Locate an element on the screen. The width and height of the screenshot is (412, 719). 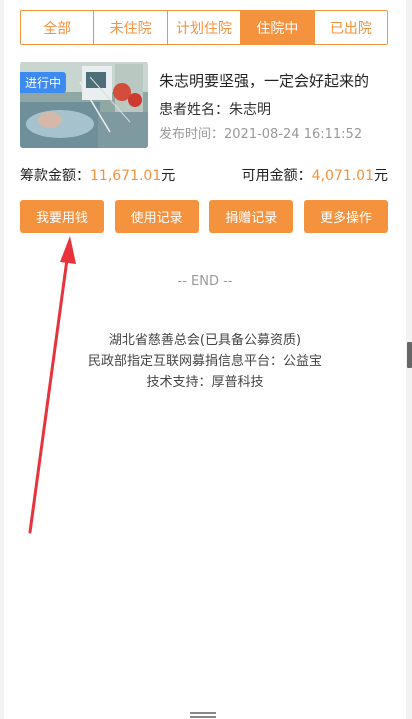
use-money-button: 我要用钱 is located at coordinates (62, 216).